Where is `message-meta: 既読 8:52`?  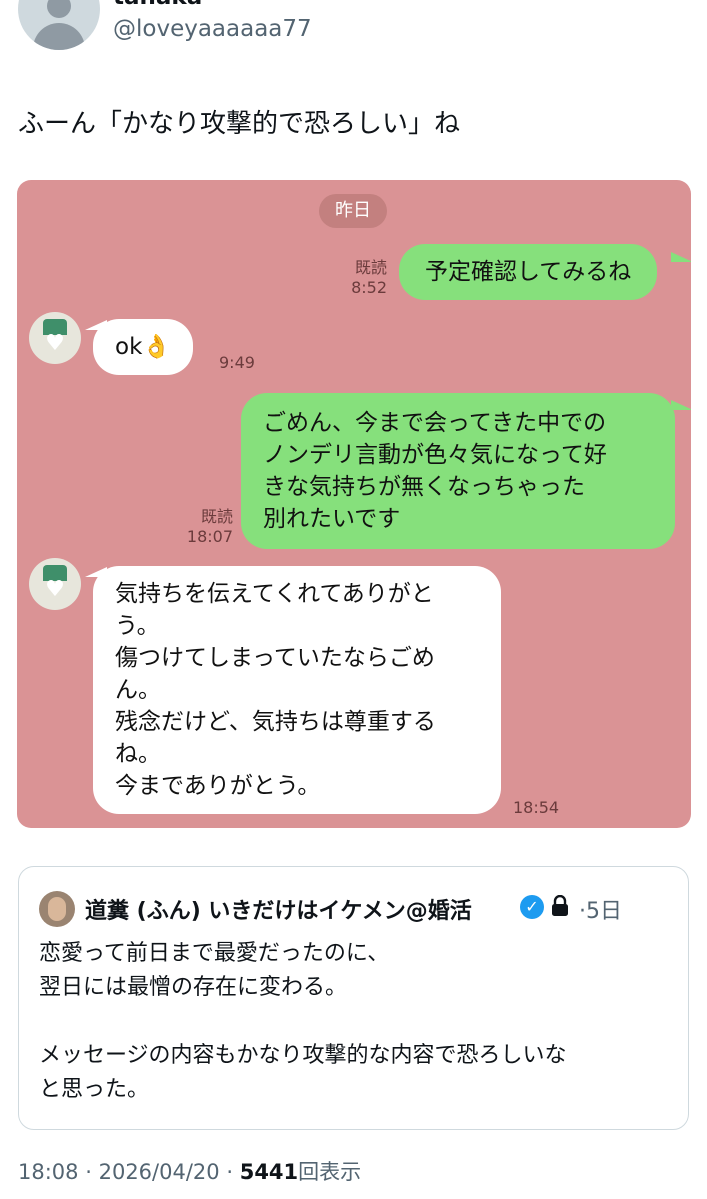 message-meta: 既読 8:52 is located at coordinates (362, 278).